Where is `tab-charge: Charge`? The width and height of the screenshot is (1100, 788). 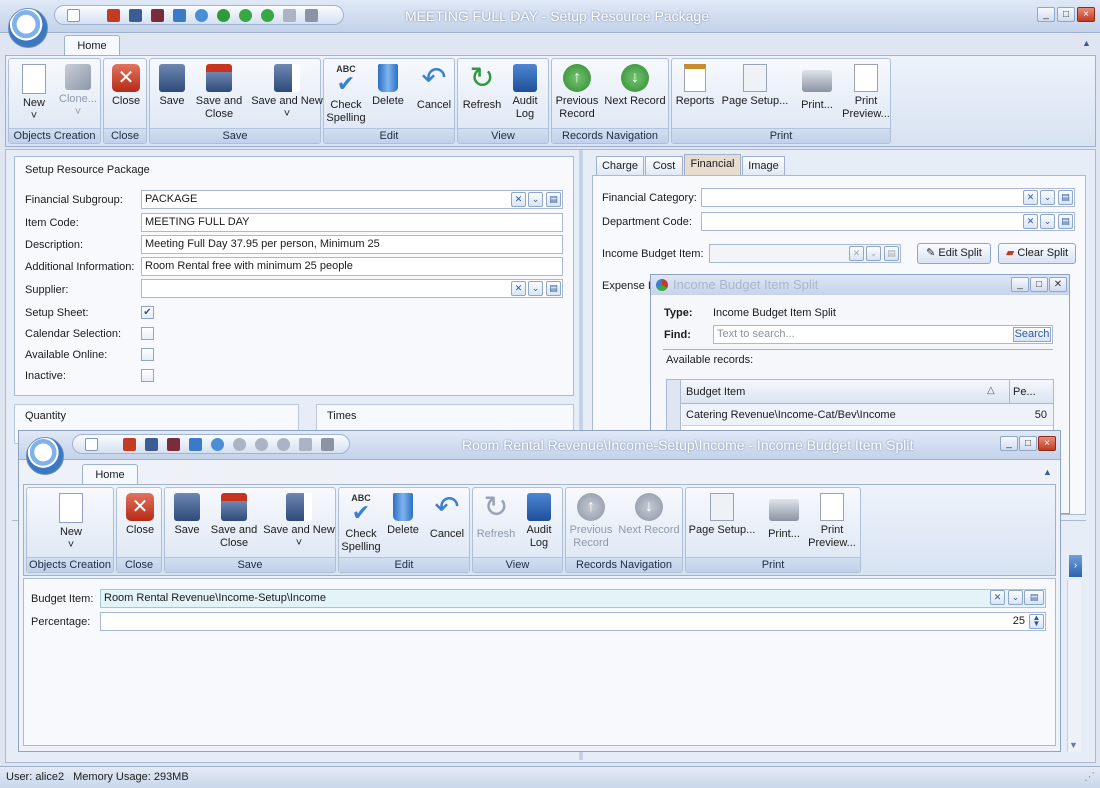 tab-charge: Charge is located at coordinates (620, 165).